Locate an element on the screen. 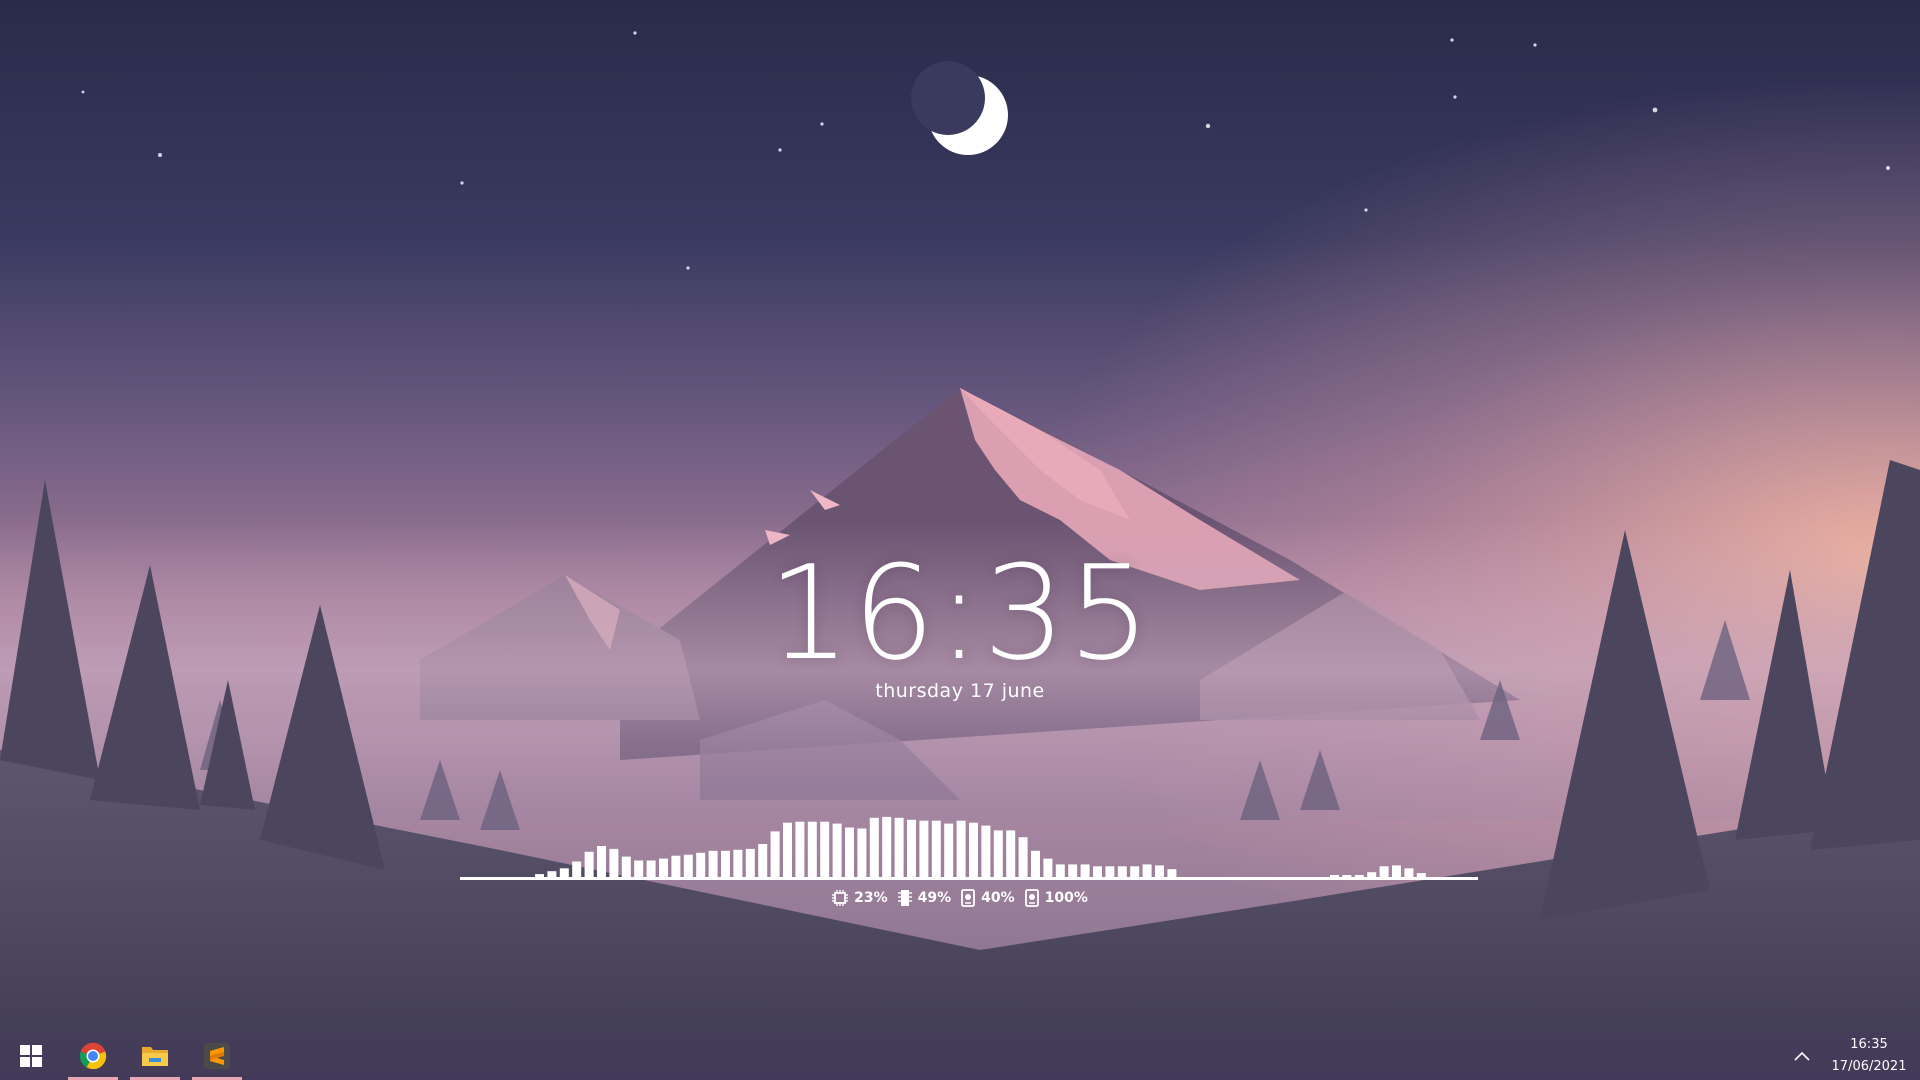 The width and height of the screenshot is (1920, 1080). ram-stat: 49% is located at coordinates (924, 898).